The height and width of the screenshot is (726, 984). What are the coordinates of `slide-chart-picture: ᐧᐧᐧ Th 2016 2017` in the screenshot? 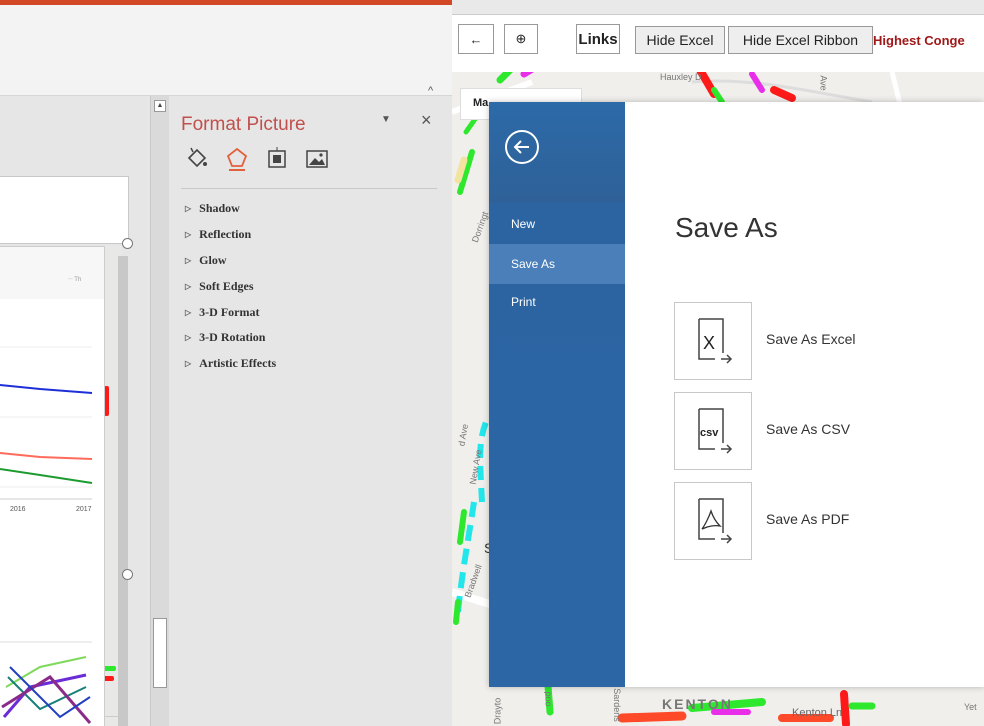 It's located at (52, 486).